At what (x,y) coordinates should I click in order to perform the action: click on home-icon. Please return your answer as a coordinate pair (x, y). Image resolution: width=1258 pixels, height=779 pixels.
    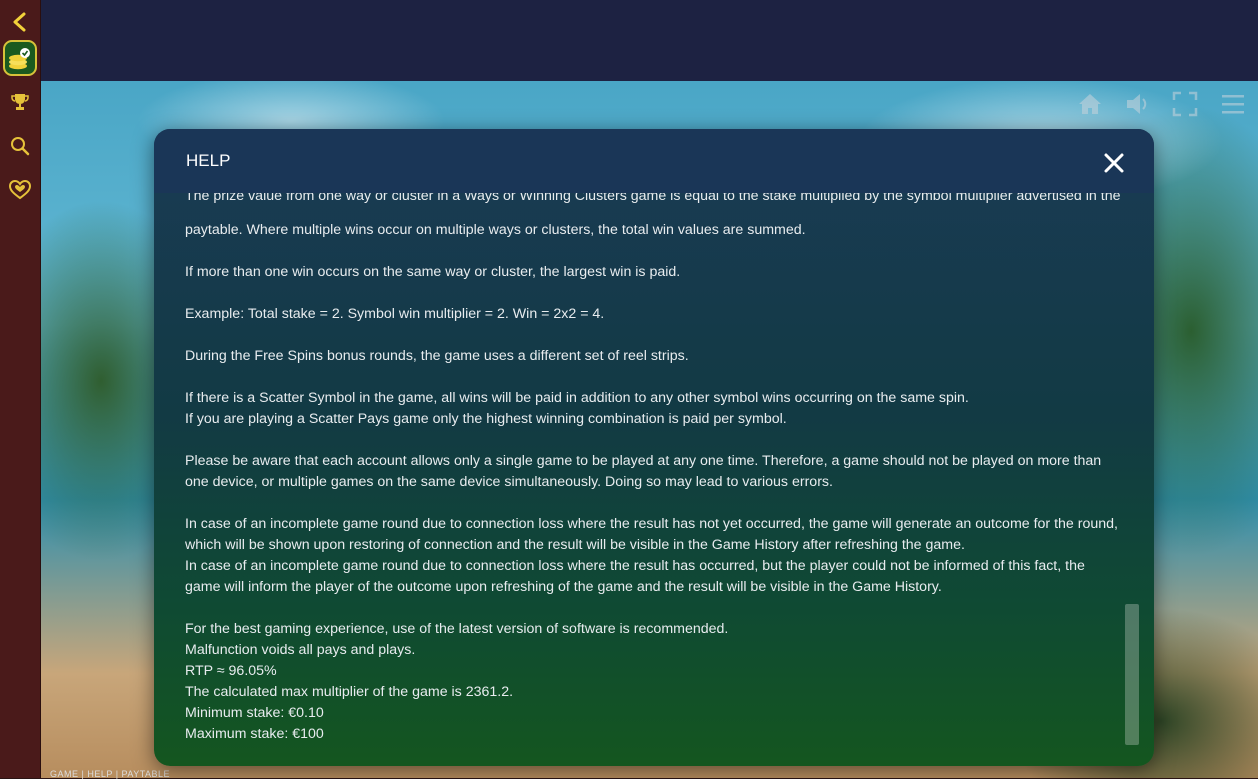
    Looking at the image, I should click on (1090, 104).